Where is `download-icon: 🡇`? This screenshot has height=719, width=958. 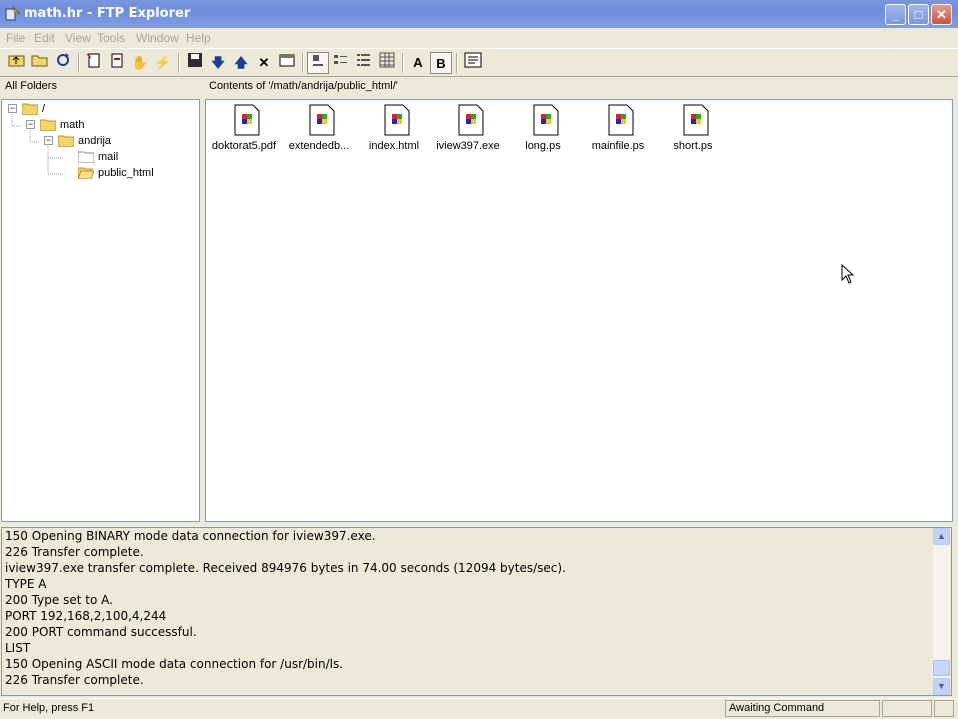
download-icon: 🡇 is located at coordinates (218, 63).